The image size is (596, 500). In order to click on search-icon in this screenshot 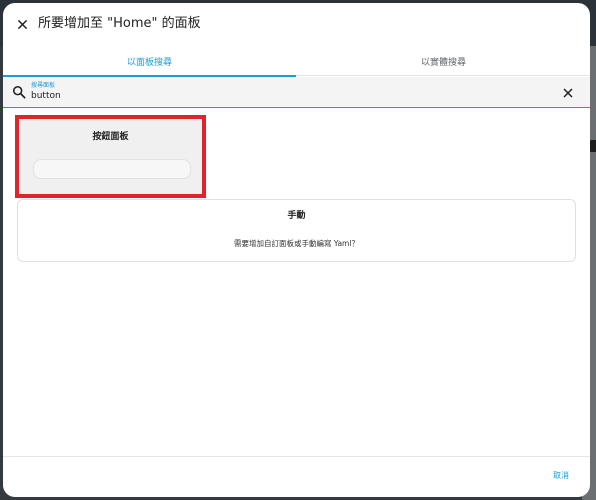, I will do `click(19, 92)`.